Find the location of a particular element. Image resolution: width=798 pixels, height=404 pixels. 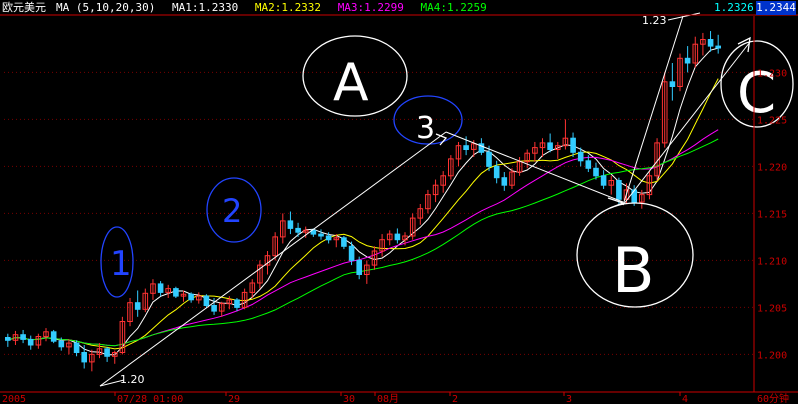

y-tick-label: 1.215 is located at coordinates (772, 214).